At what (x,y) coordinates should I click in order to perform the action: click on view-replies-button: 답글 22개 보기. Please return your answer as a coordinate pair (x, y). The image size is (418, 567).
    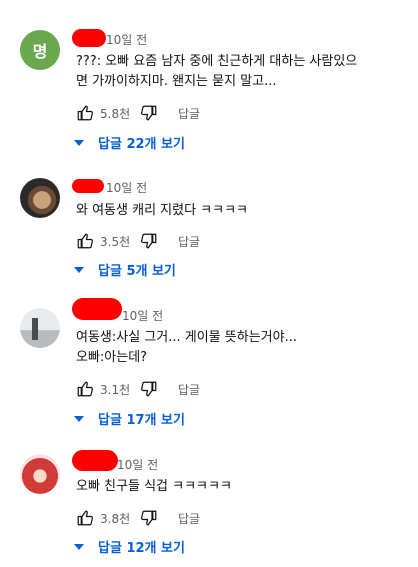
    Looking at the image, I should click on (129, 142).